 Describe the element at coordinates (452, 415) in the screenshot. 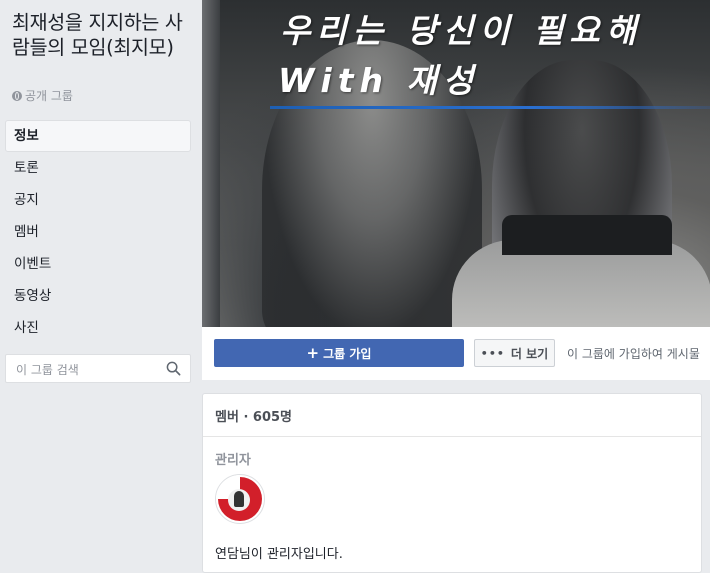

I see `members-header: 멤버 · 605명` at that location.